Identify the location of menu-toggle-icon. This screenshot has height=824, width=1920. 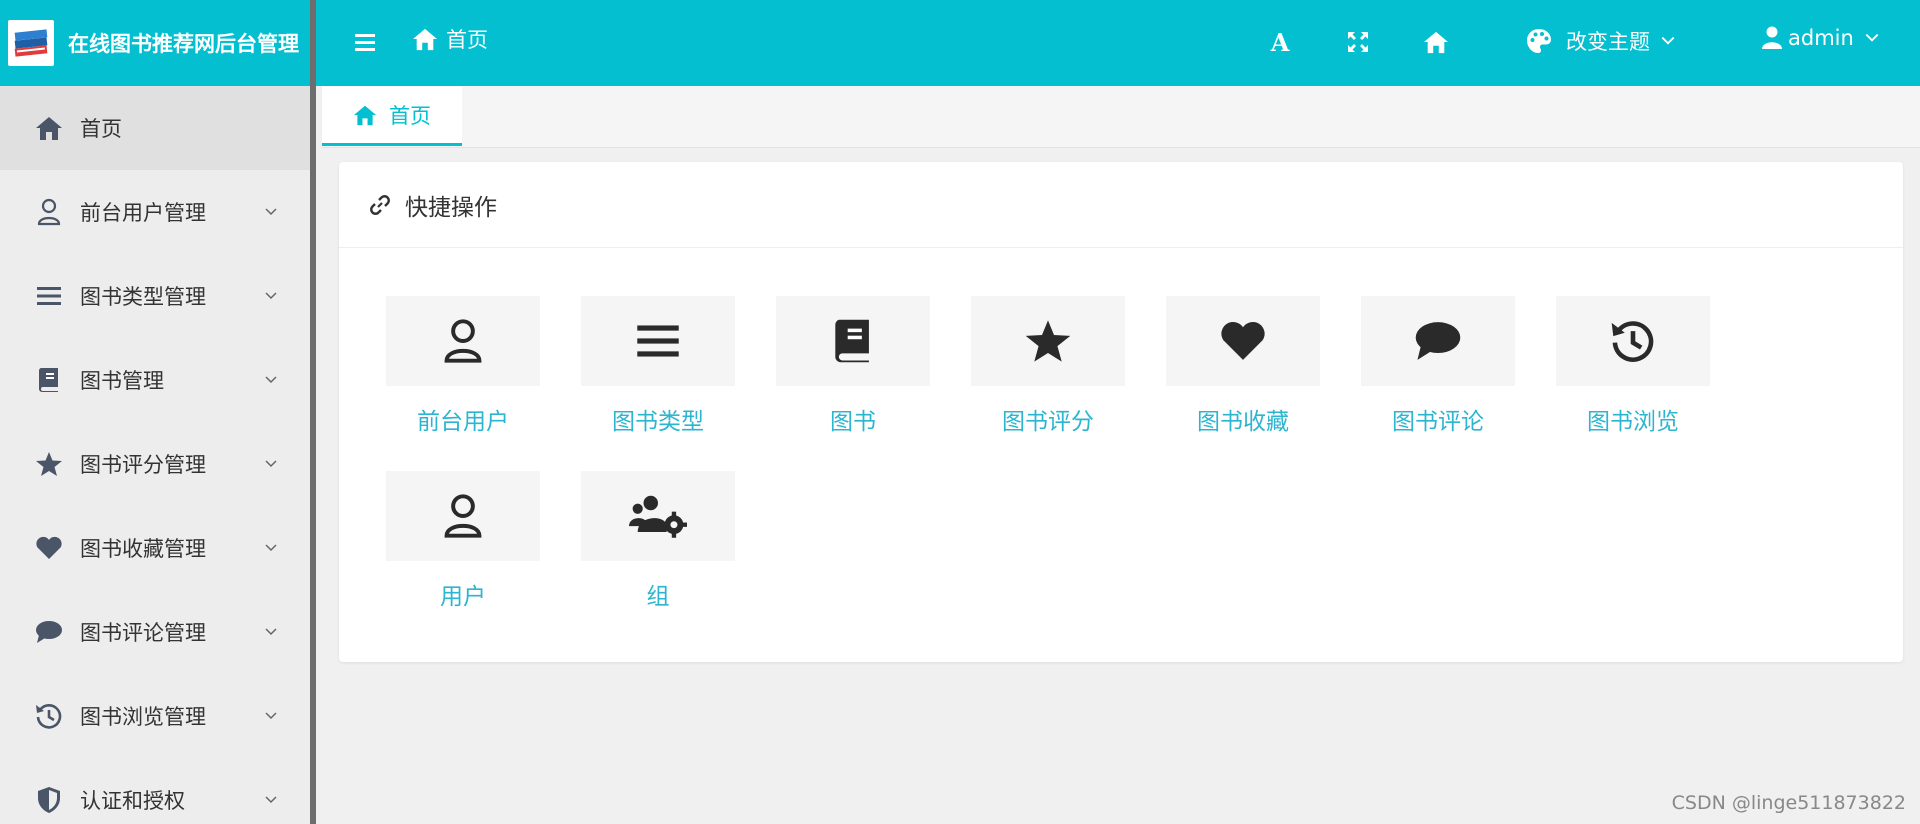
(366, 42).